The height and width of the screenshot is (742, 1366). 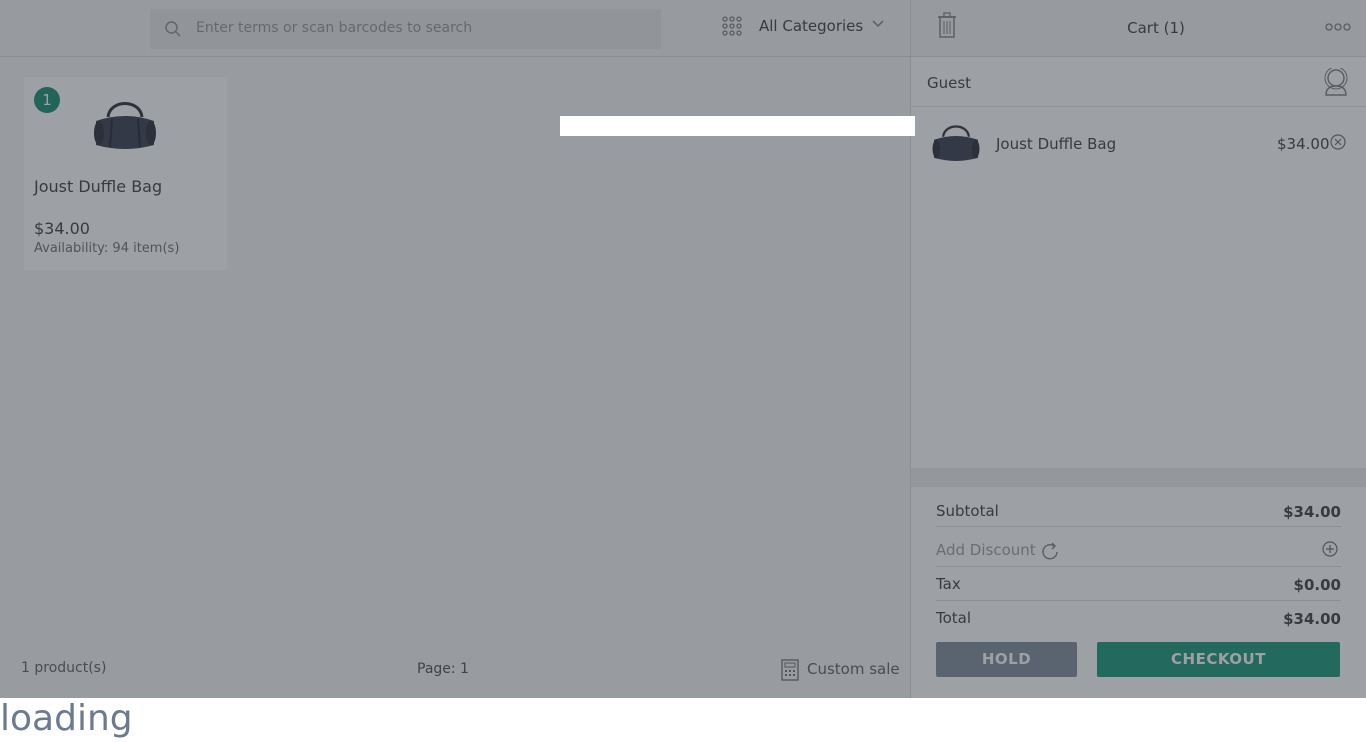 What do you see at coordinates (66, 718) in the screenshot?
I see `loading-text: loading` at bounding box center [66, 718].